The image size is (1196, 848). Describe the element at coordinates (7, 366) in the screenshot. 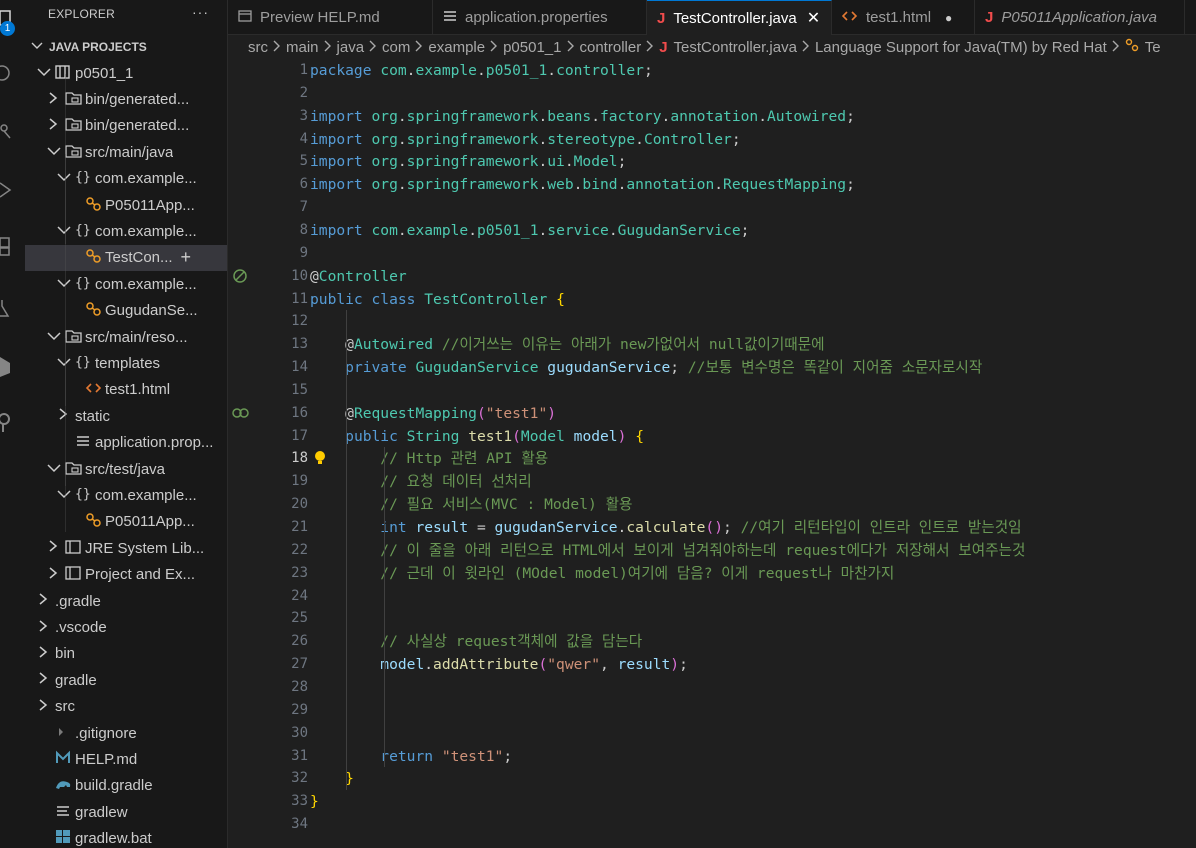

I see `java-projects-icon` at that location.